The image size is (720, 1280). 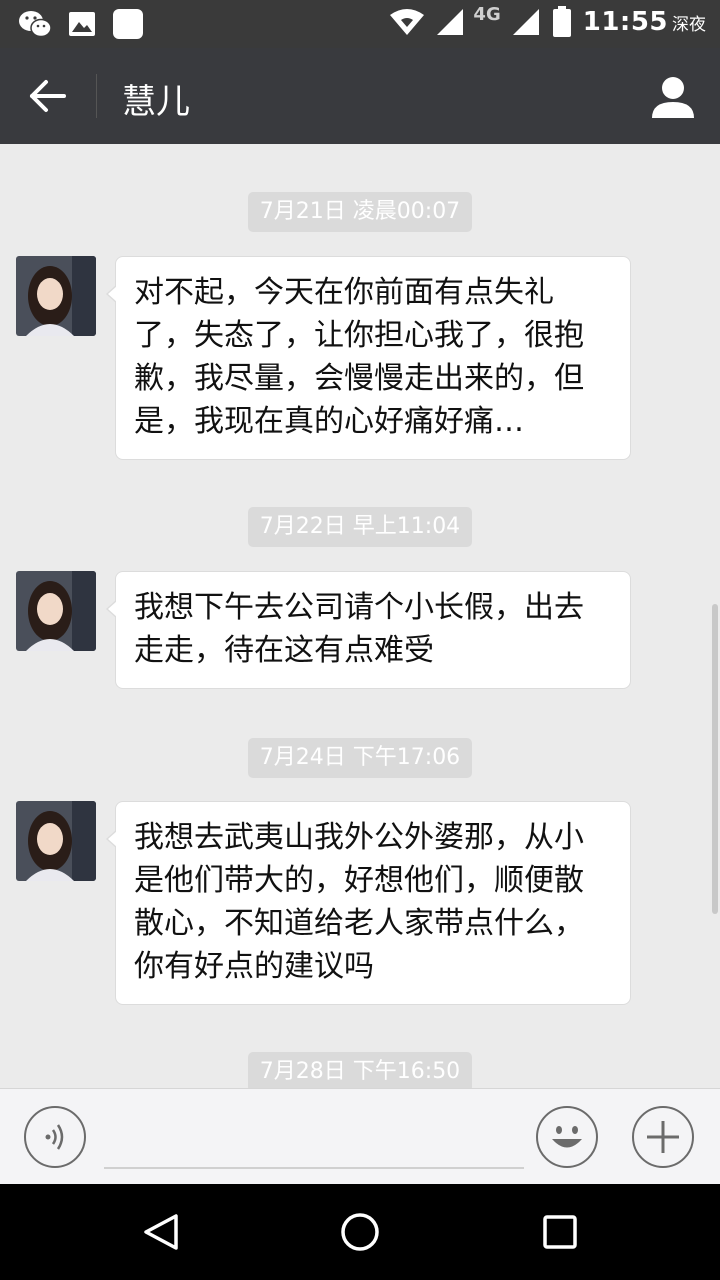 I want to click on nav-home-button, so click(x=360, y=1232).